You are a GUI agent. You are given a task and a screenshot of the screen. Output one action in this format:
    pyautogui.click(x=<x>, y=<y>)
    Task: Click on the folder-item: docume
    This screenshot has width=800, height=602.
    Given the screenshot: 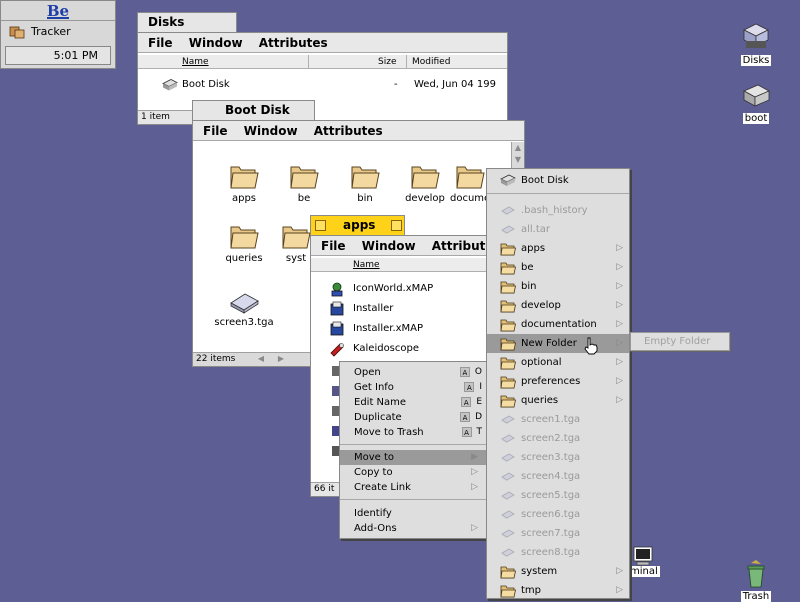 What is the action you would take?
    pyautogui.click(x=470, y=182)
    